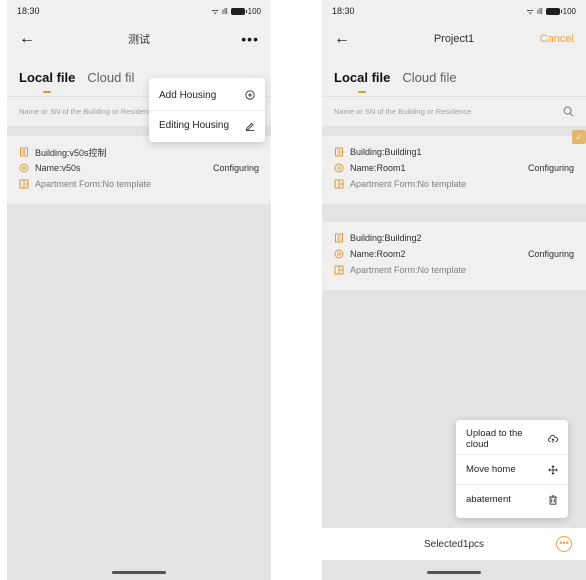 Image resolution: width=586 pixels, height=580 pixels. I want to click on upload-cloud-button: Upload to the cloud, so click(512, 439).